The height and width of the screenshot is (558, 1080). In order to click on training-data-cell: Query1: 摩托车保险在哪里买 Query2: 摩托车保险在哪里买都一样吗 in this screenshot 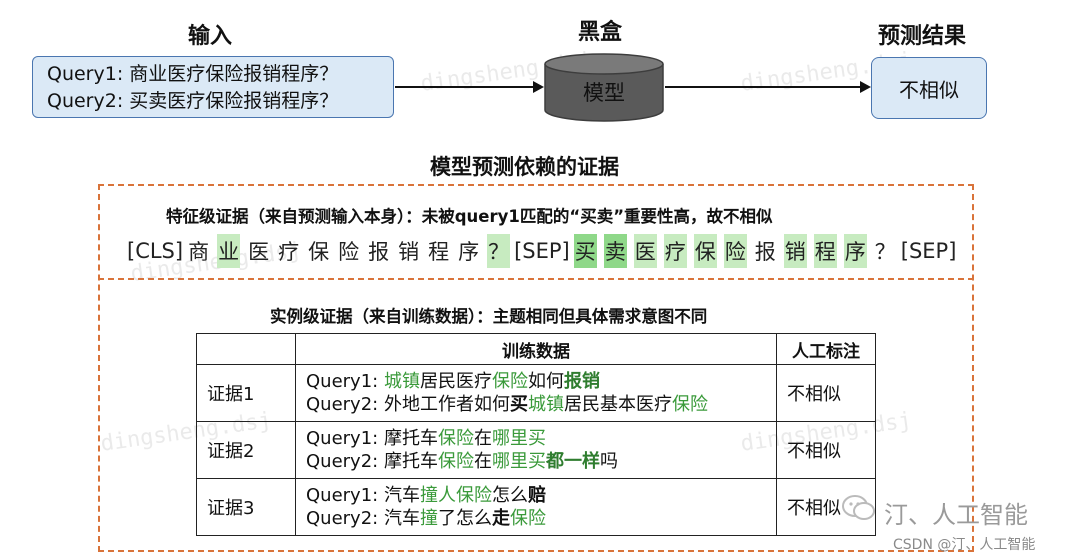, I will do `click(536, 450)`.